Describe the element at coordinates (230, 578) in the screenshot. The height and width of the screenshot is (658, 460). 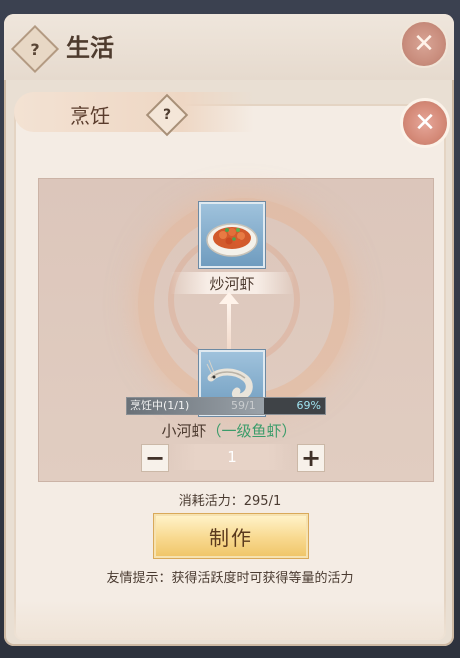
I see `friendly-tip: 友情提示：获得活跃度时可获得等量的活力` at that location.